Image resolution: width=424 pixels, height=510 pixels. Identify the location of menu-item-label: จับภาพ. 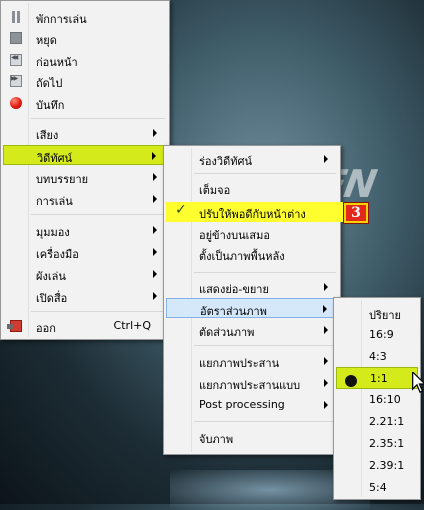
(216, 439).